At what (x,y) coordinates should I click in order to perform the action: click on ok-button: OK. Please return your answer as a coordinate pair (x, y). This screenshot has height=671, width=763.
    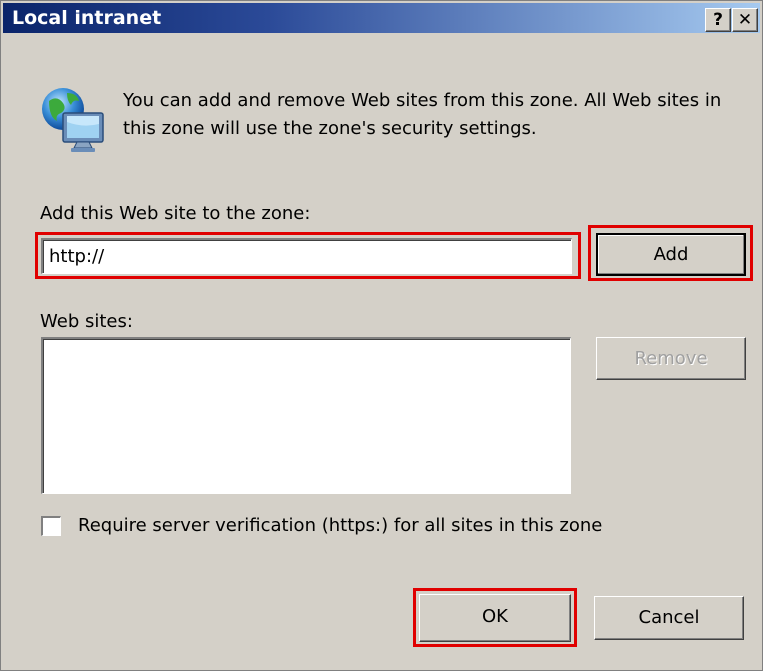
    Looking at the image, I should click on (495, 618).